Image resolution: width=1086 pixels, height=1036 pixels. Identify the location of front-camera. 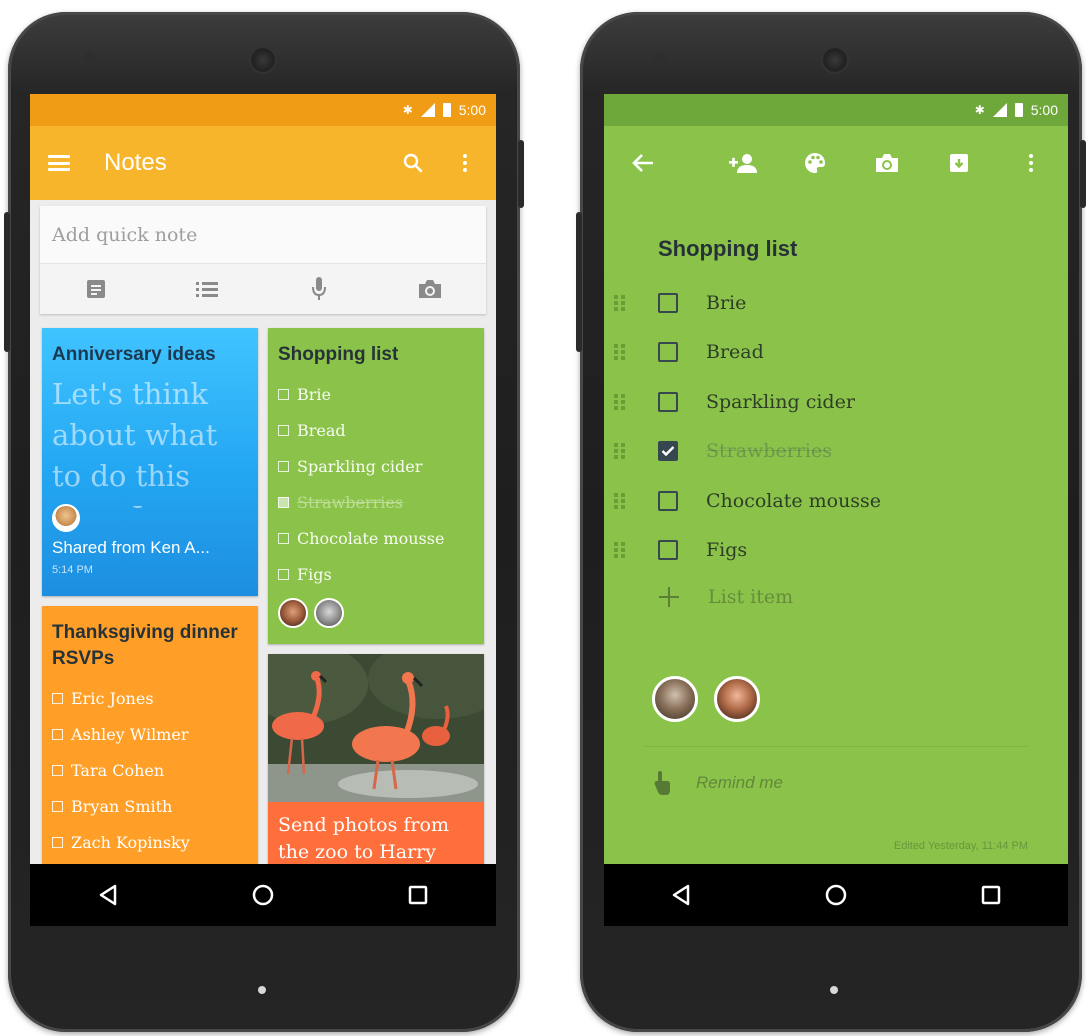
(263, 60).